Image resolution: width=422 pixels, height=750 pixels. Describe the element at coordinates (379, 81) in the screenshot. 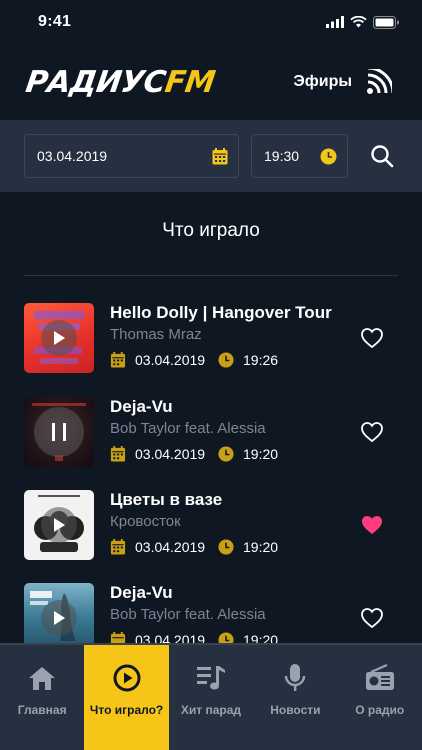

I see `broadcast-icon` at that location.